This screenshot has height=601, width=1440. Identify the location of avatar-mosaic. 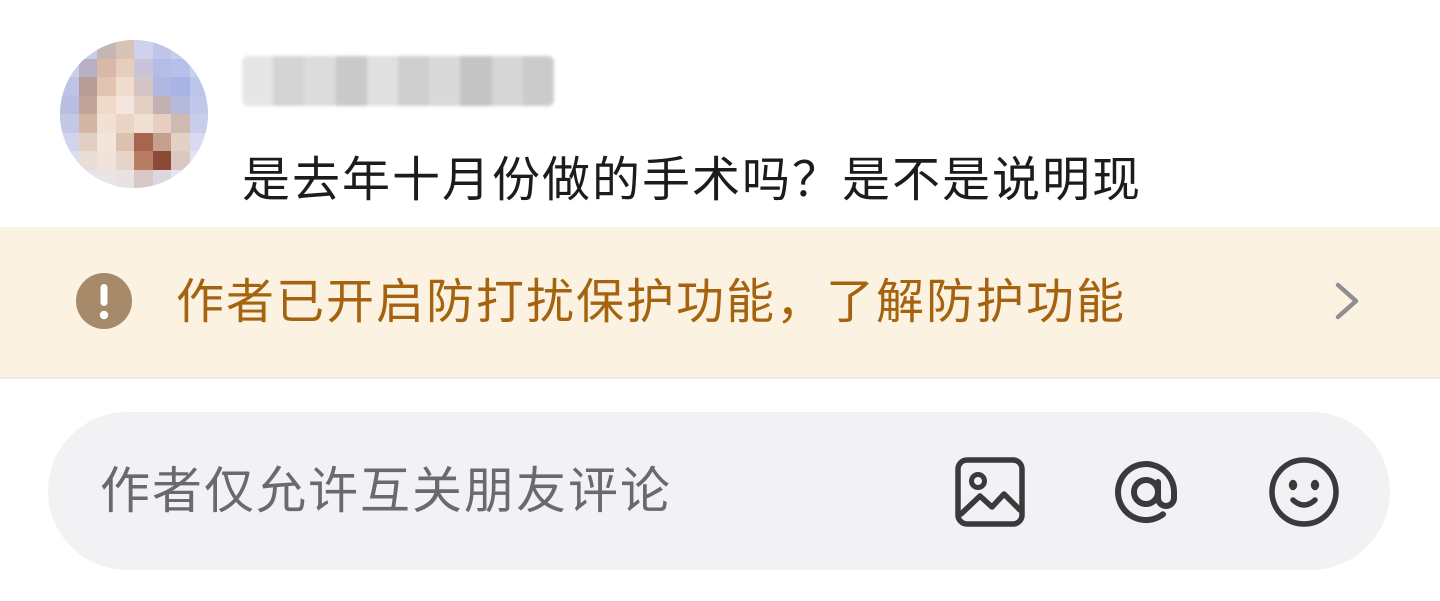
(134, 114).